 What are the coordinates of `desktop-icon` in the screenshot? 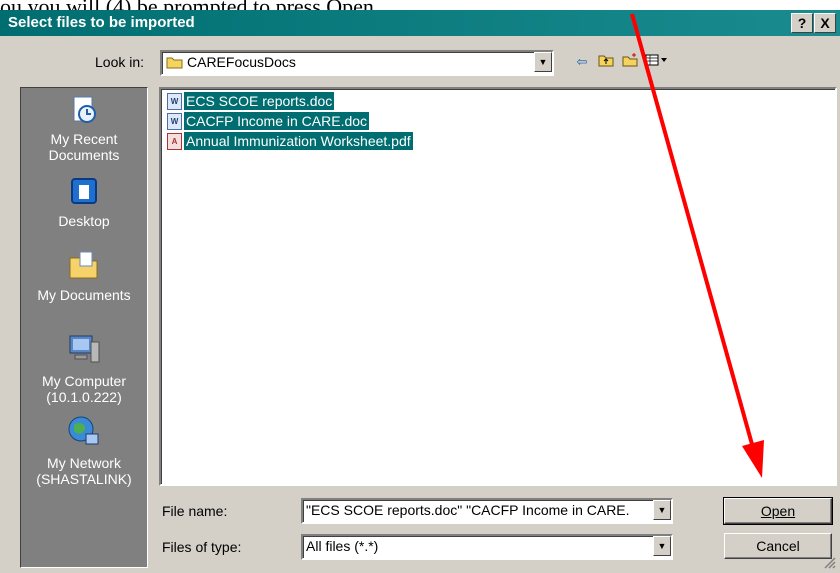 It's located at (84, 193).